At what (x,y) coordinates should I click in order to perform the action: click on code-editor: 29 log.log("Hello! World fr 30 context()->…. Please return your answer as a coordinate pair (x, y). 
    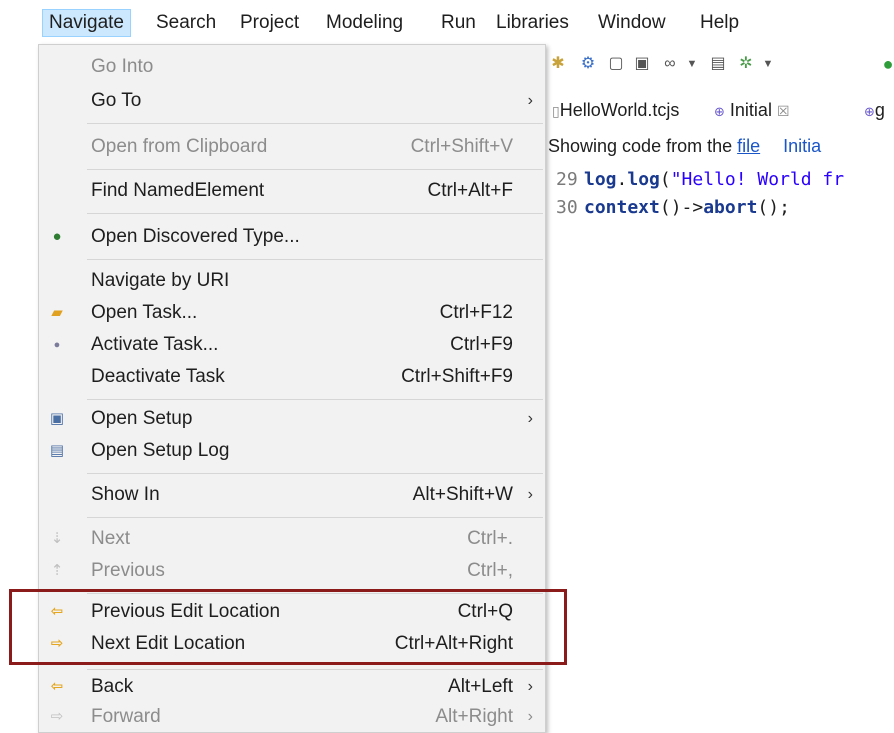
    Looking at the image, I should click on (700, 194).